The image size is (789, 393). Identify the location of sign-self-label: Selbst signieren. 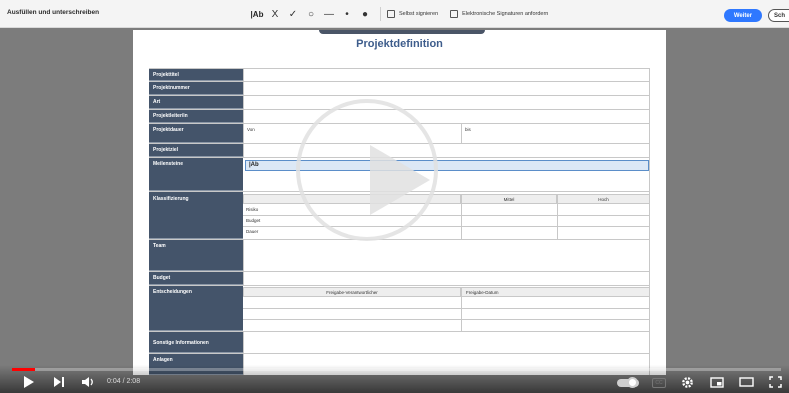
(419, 14).